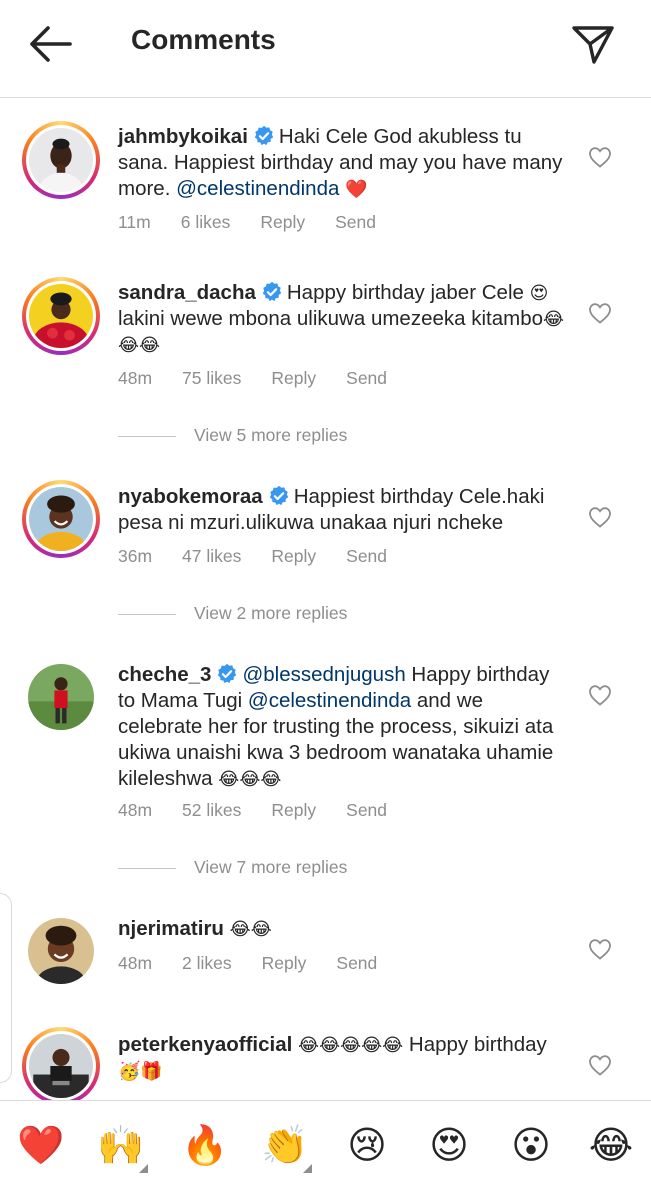 This screenshot has height=1189, width=651. Describe the element at coordinates (122, 1147) in the screenshot. I see `quick-emoji-raised-hands: 🙌` at that location.